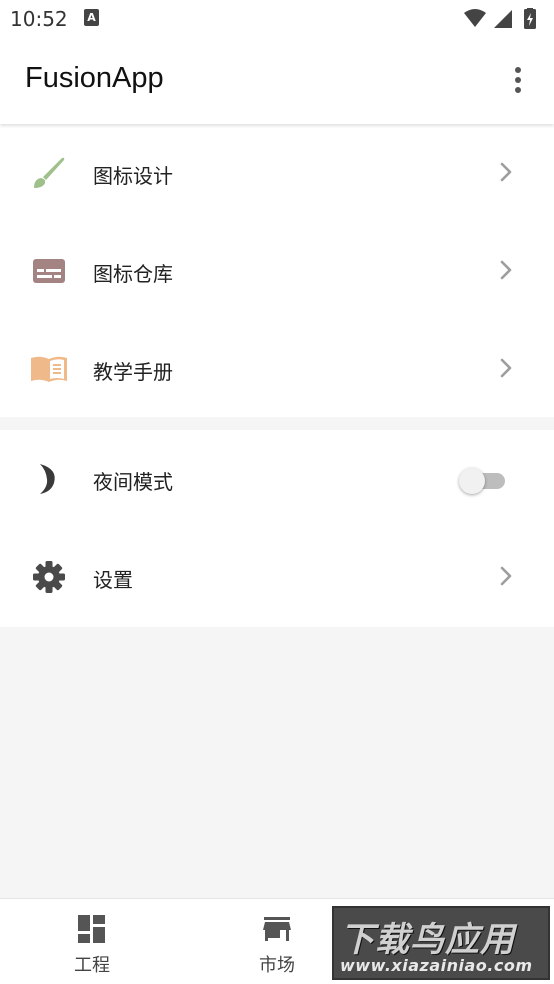 The image size is (554, 984). I want to click on brush-icon, so click(49, 172).